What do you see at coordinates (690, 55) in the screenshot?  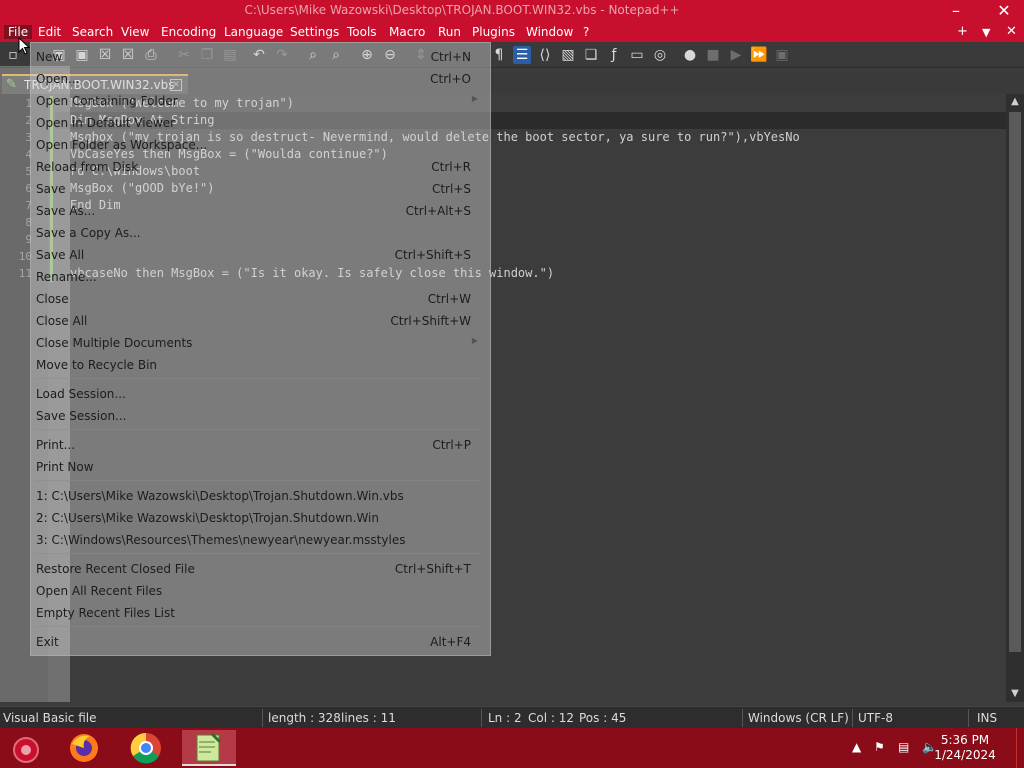 I see `record-macro-icon: ●` at bounding box center [690, 55].